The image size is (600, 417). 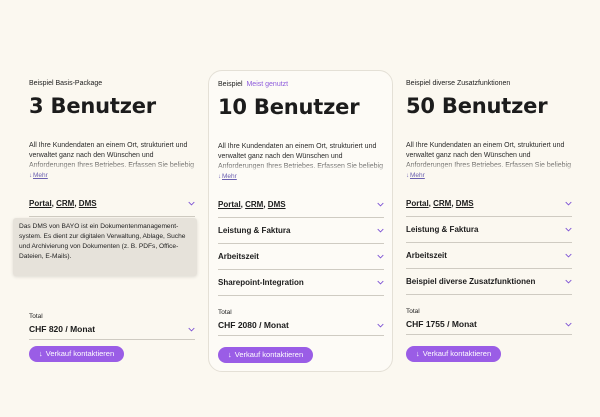 What do you see at coordinates (458, 83) in the screenshot?
I see `card-eyebrow: Beispiel diverse Zusatzfunktionen` at bounding box center [458, 83].